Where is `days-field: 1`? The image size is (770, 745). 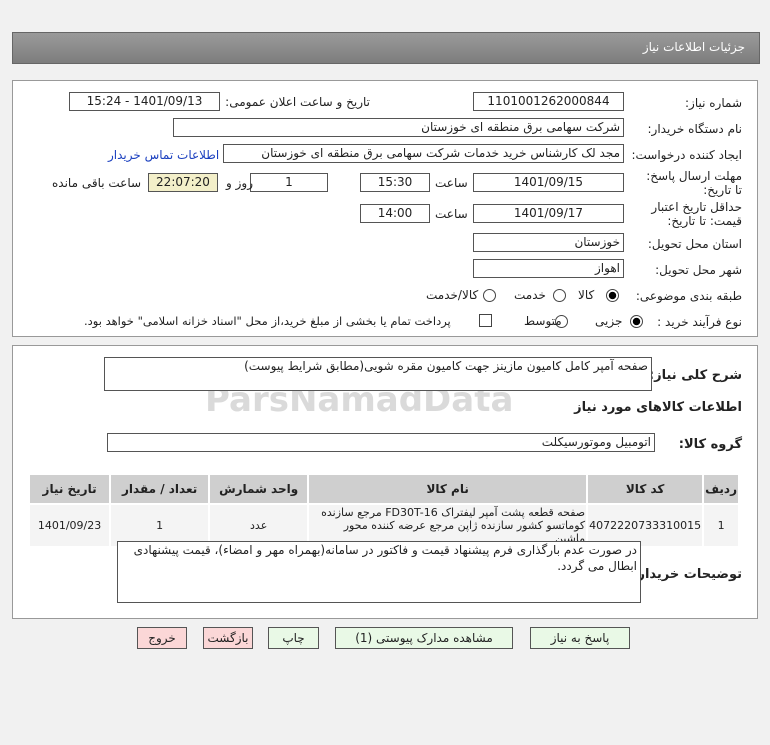
days-field: 1 is located at coordinates (289, 182).